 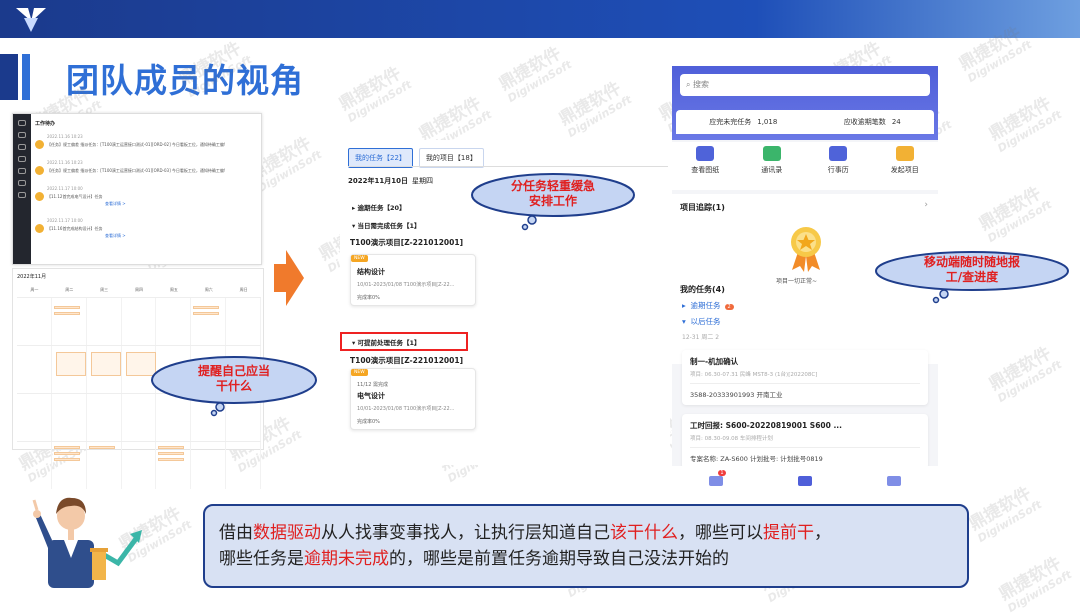 What do you see at coordinates (233, 378) in the screenshot?
I see `callout-left-text: 提醒自己应当 干什么` at bounding box center [233, 378].